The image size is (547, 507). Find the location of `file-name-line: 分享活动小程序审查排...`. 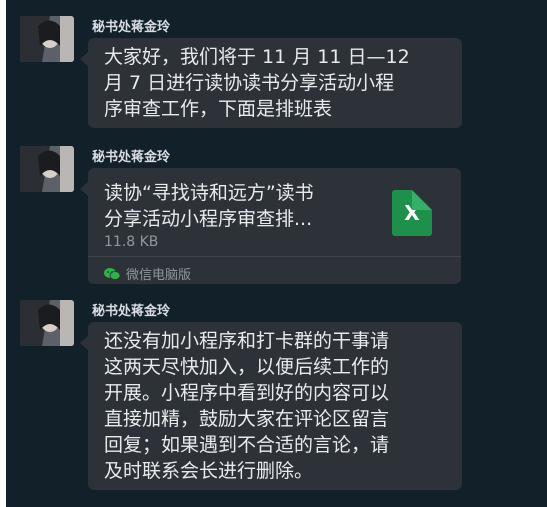

file-name-line: 分享活动小程序审查排... is located at coordinates (208, 219).